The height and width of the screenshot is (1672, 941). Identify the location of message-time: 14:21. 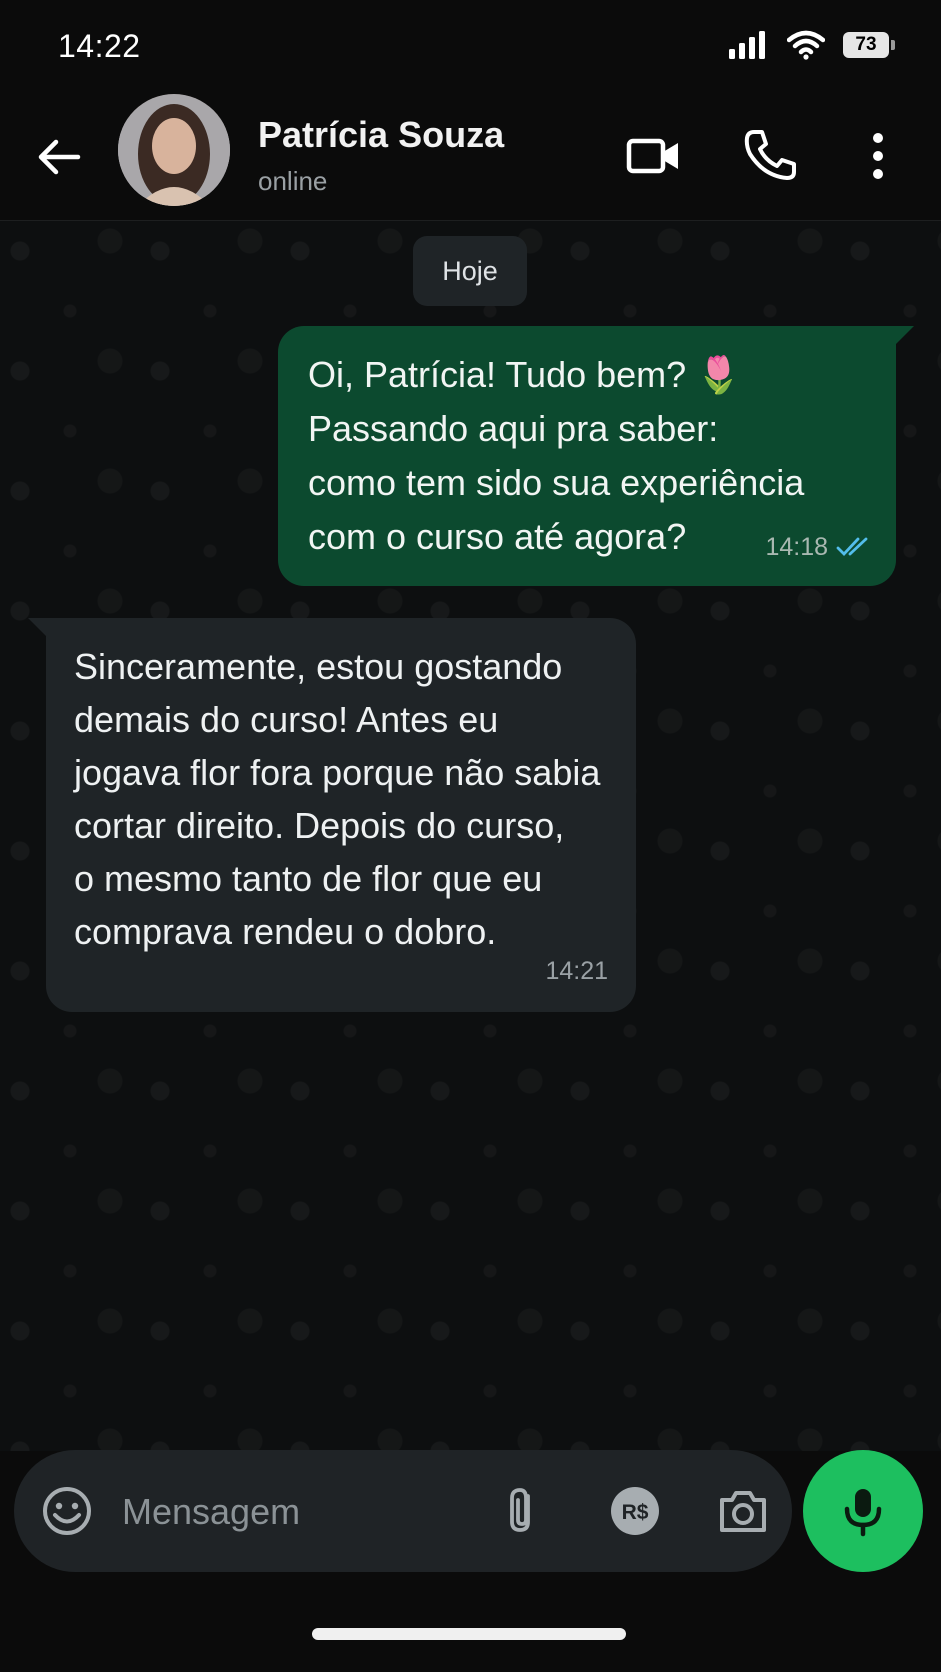
(576, 971).